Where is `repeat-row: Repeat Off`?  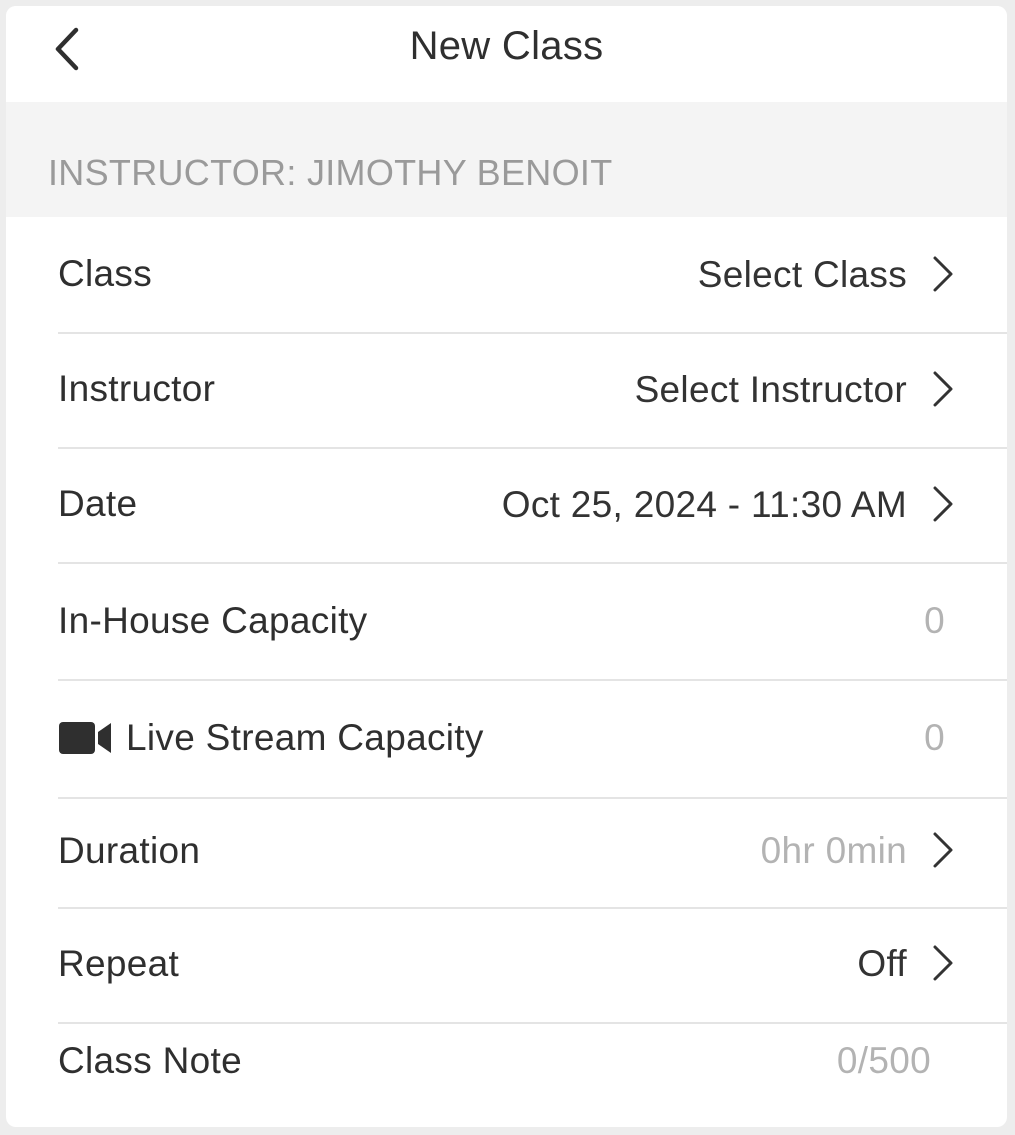 repeat-row: Repeat Off is located at coordinates (506, 965).